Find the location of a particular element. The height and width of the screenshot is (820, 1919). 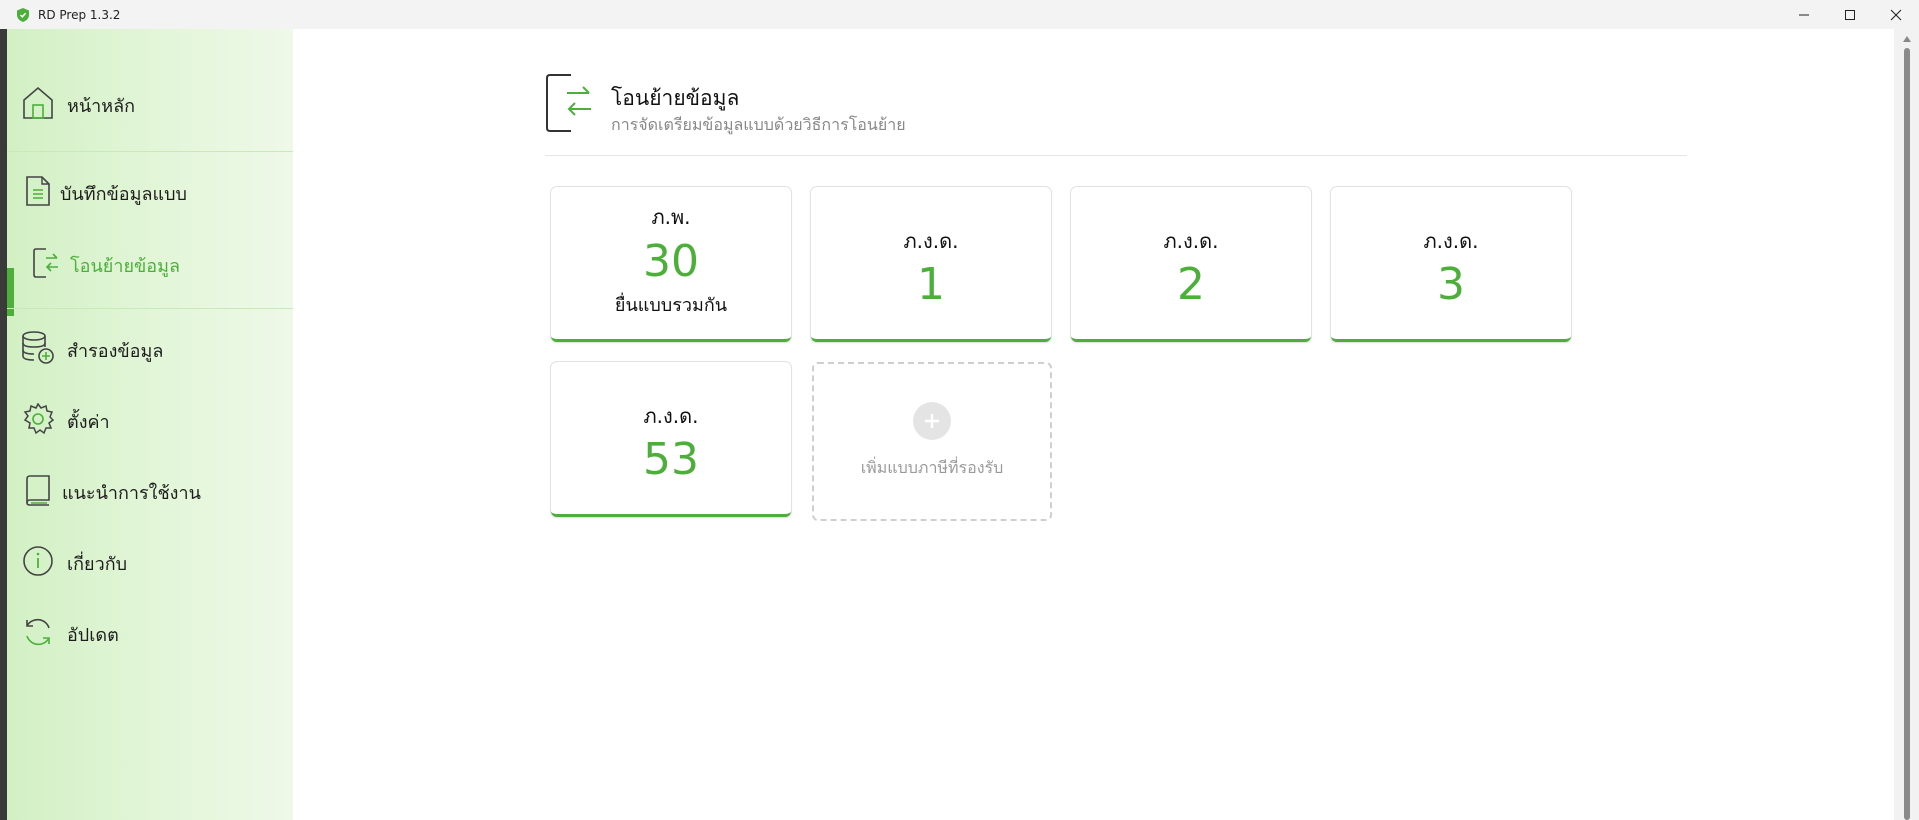

sidebar-item-settings: ตั้งค่า is located at coordinates (150, 419).